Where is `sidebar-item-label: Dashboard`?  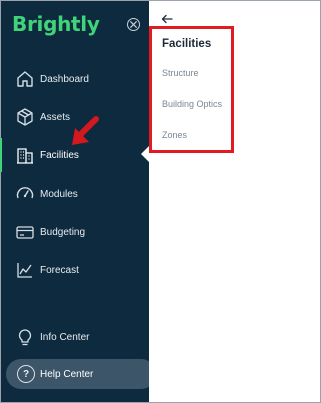 sidebar-item-label: Dashboard is located at coordinates (64, 79).